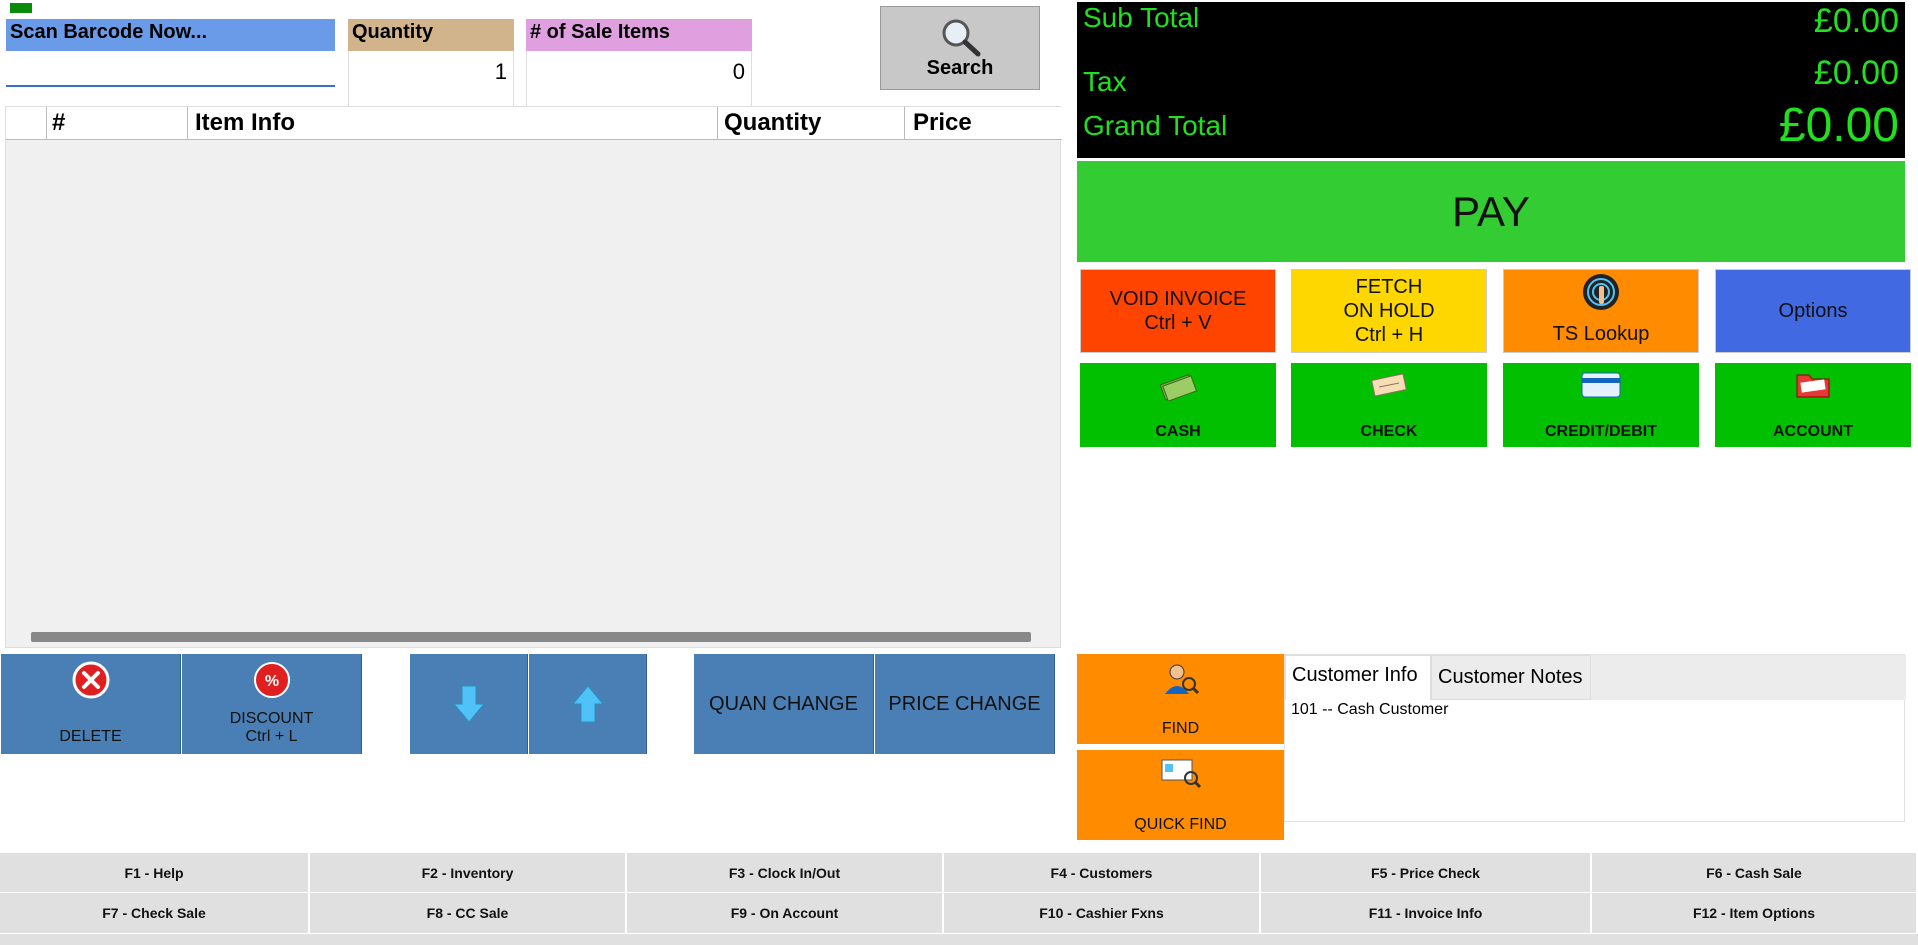 The height and width of the screenshot is (945, 1918). I want to click on magnifier-icon, so click(961, 37).